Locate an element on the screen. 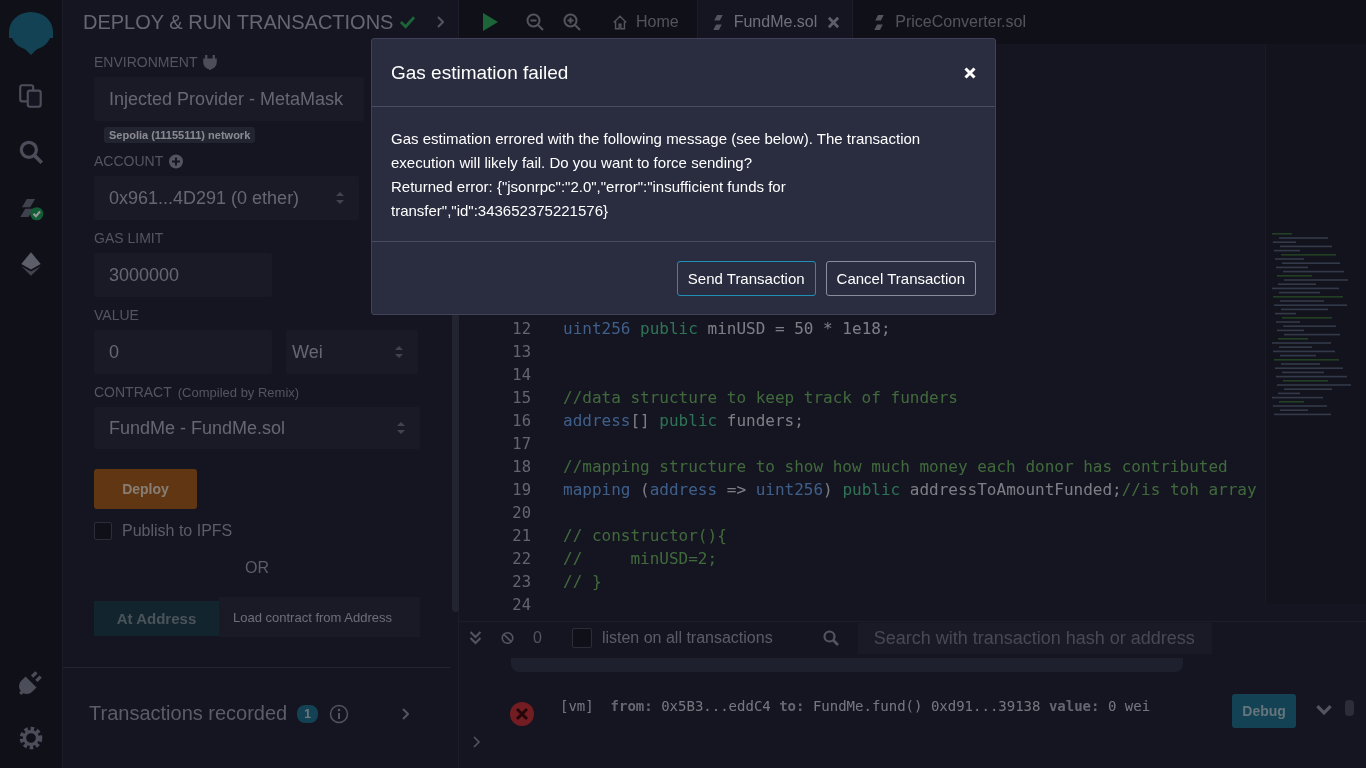 The height and width of the screenshot is (768, 1366). line-number: 17 is located at coordinates (521, 443).